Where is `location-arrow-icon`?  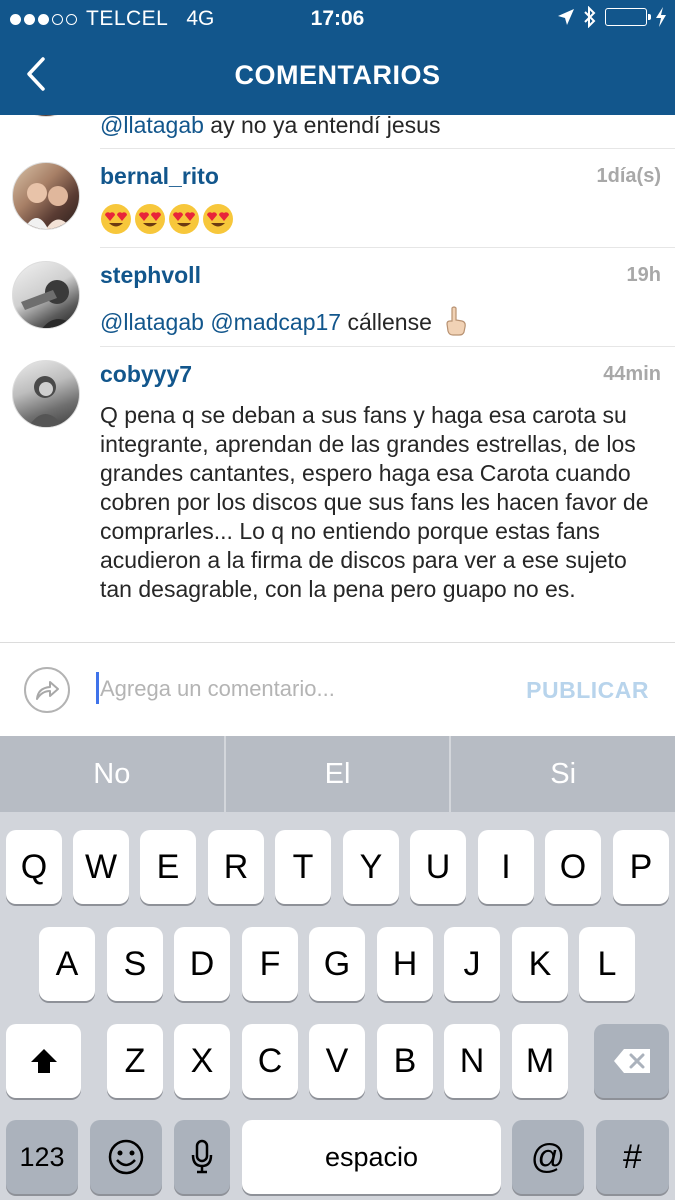
location-arrow-icon is located at coordinates (566, 17).